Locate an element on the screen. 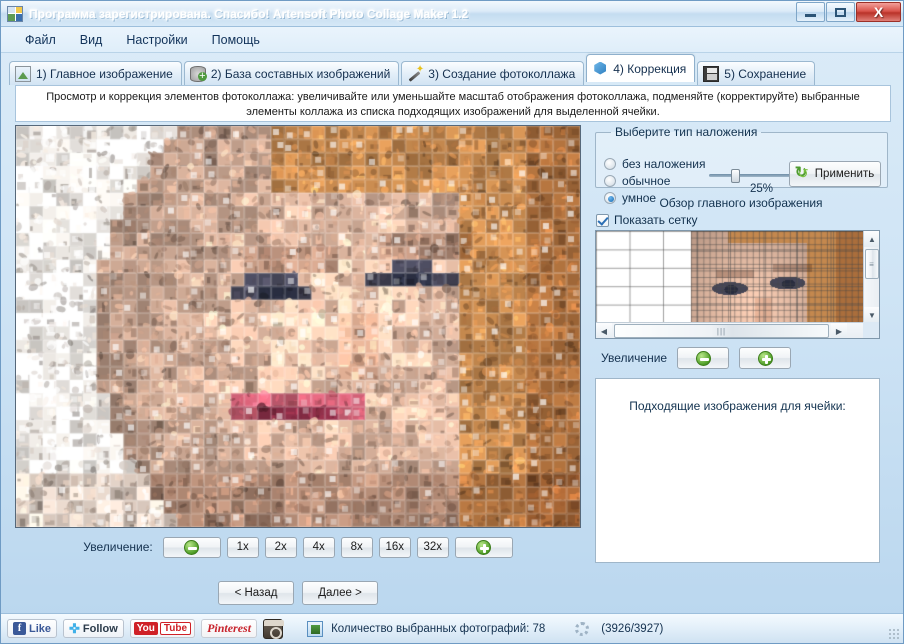 This screenshot has width=904, height=644. overview-zoom-in-button is located at coordinates (765, 358).